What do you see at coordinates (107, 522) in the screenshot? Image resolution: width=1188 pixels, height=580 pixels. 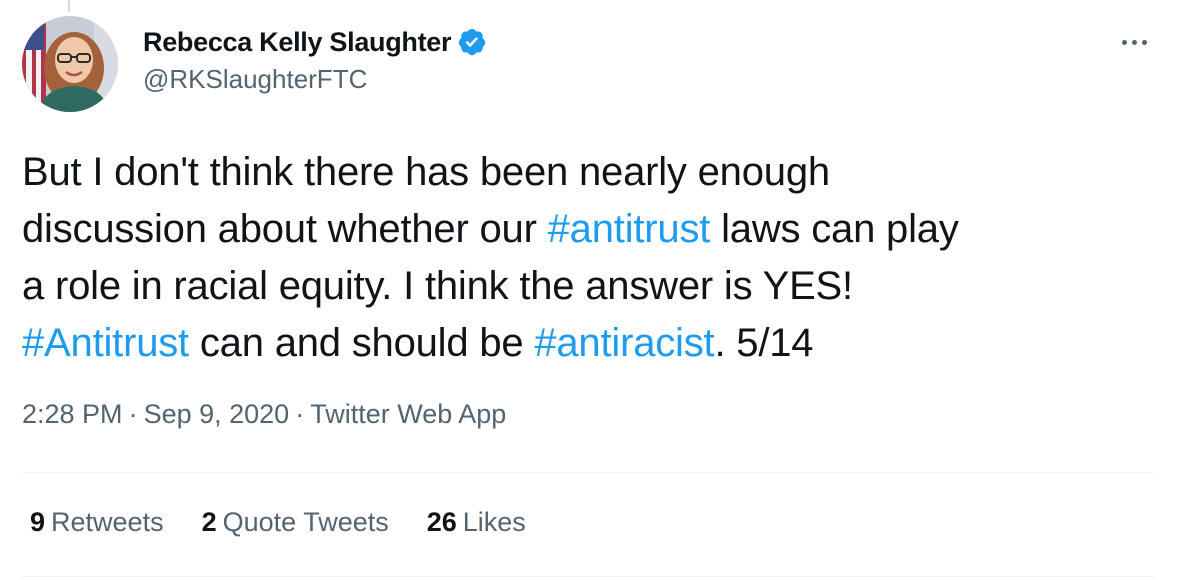 I see `retweets-label: Retweets` at bounding box center [107, 522].